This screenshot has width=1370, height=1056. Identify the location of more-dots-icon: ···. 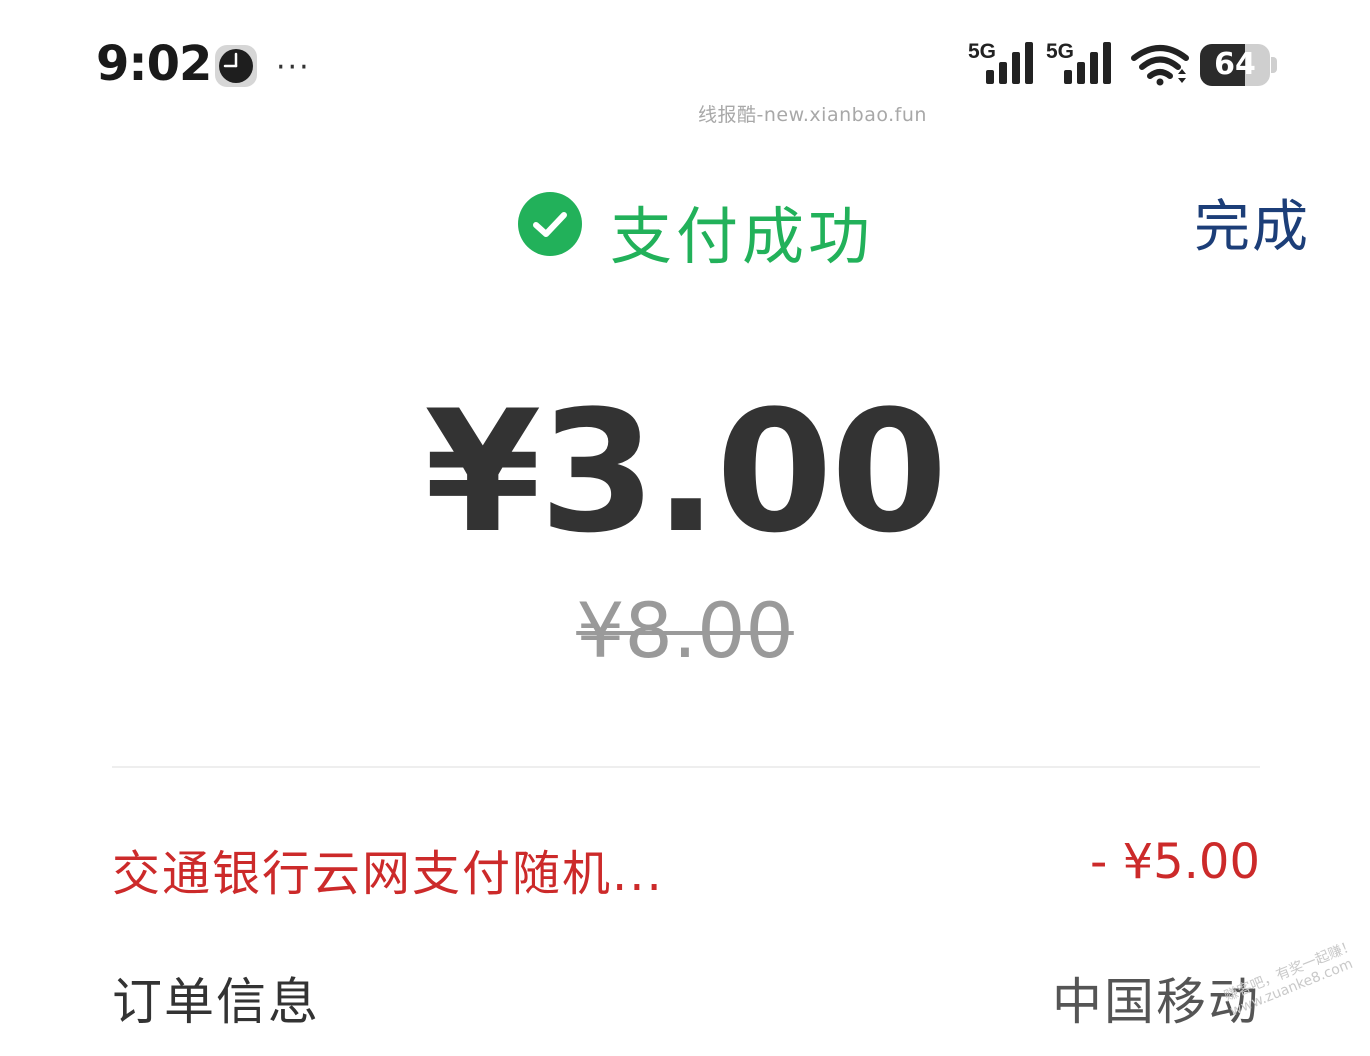
(293, 67).